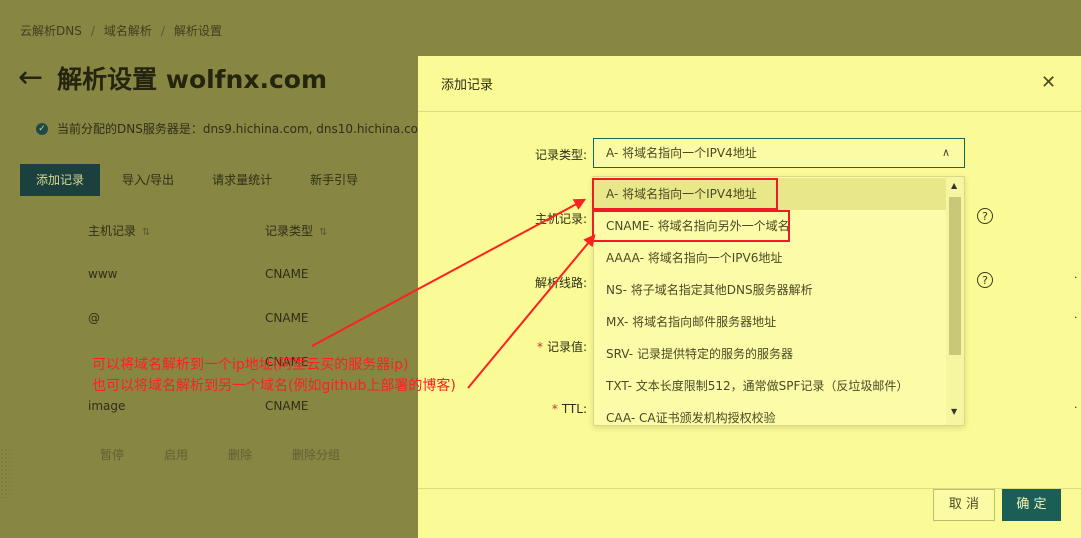 This screenshot has height=538, width=1081. Describe the element at coordinates (449, 272) in the screenshot. I see `arrow-to-a` at that location.